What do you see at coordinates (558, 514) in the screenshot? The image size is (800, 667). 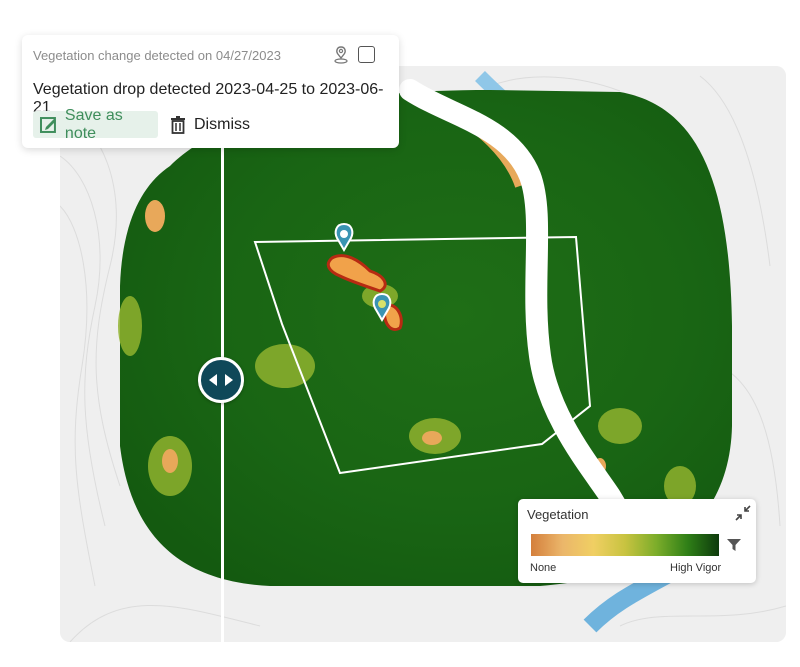 I see `legend-title: Vegetation` at bounding box center [558, 514].